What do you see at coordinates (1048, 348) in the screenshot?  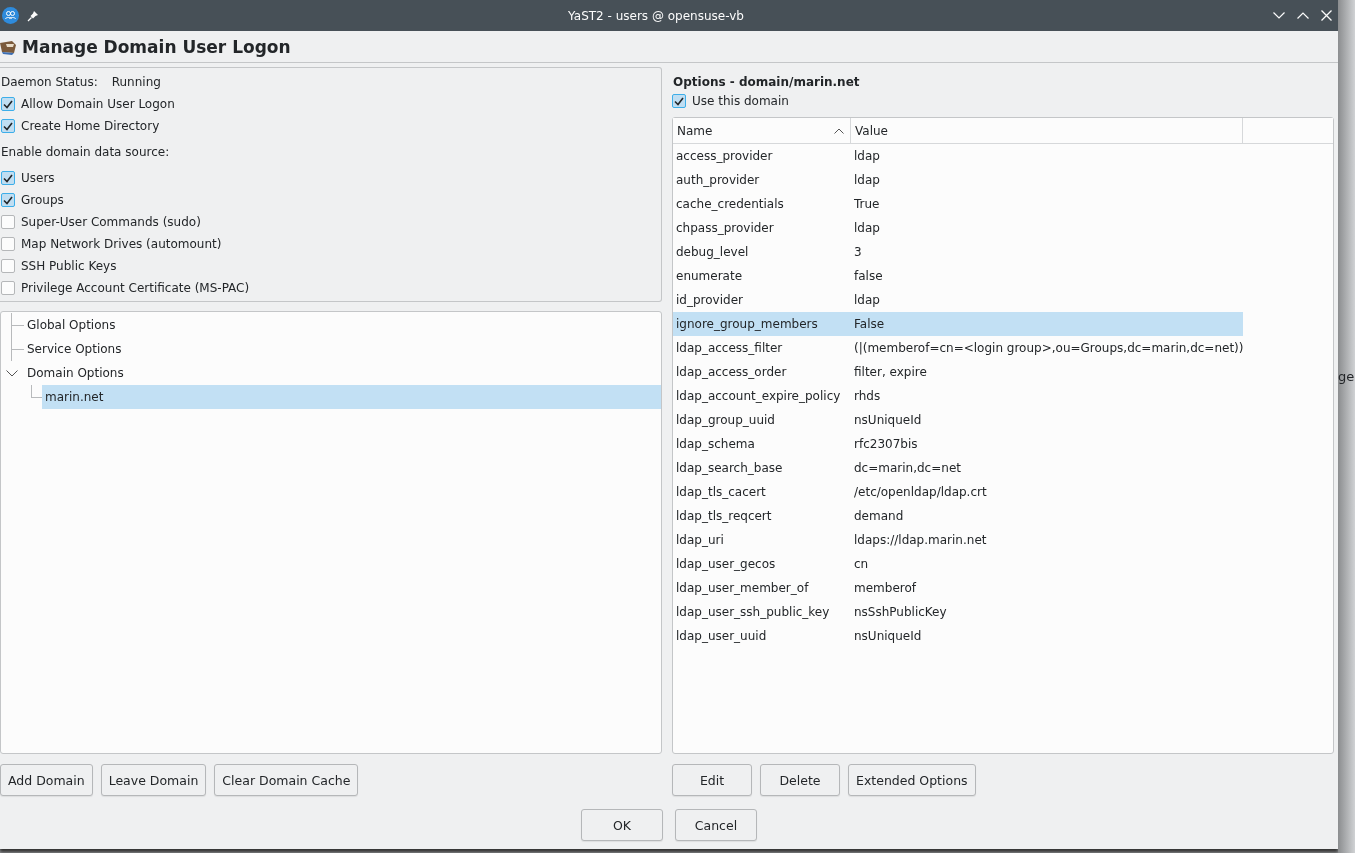 I see `option-value: (|(memberof=cn=<login group>,ou=Groups,dc=marin,dc=net))` at bounding box center [1048, 348].